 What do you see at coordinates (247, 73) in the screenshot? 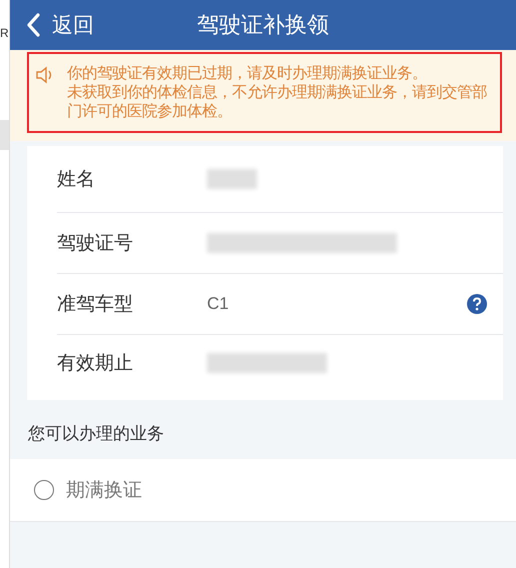
I see `notice-message: 你的驾驶证有效期已过期，请及时办理期满换证业务。` at bounding box center [247, 73].